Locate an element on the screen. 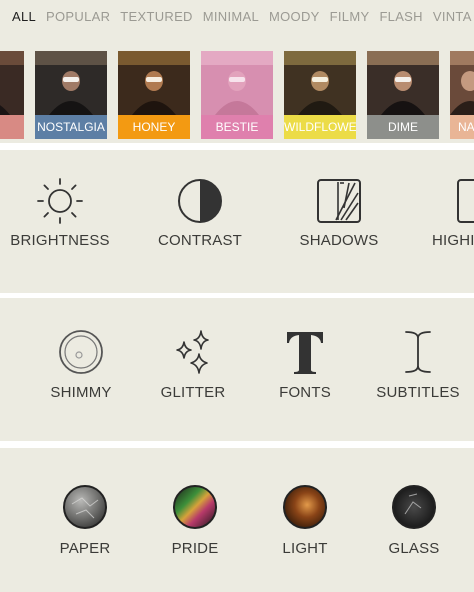  fonts-tool: FONTS is located at coordinates (305, 364).